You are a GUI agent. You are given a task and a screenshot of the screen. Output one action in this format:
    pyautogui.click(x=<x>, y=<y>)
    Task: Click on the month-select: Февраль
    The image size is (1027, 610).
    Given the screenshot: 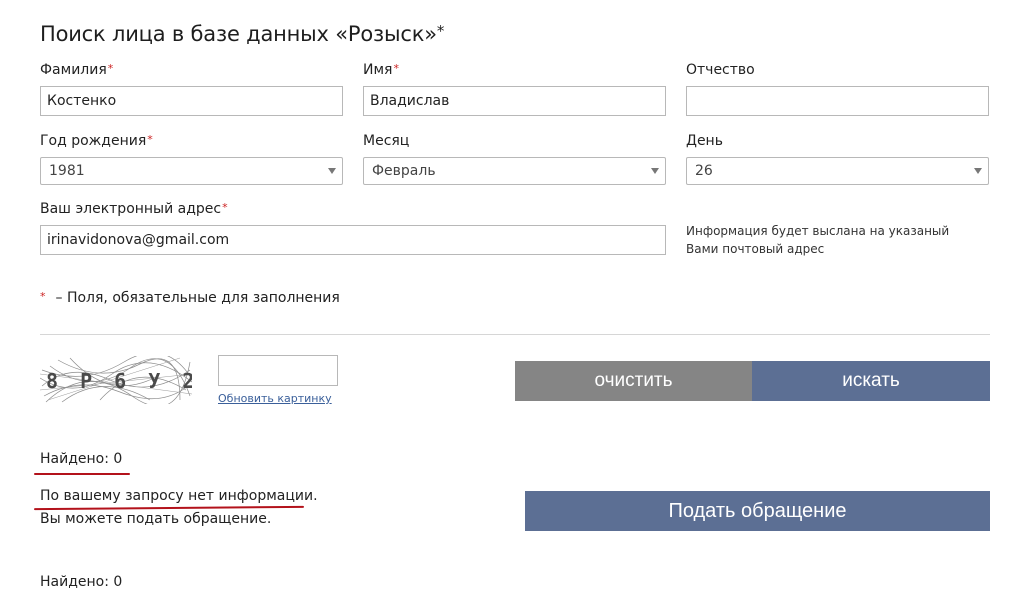 What is the action you would take?
    pyautogui.click(x=514, y=171)
    